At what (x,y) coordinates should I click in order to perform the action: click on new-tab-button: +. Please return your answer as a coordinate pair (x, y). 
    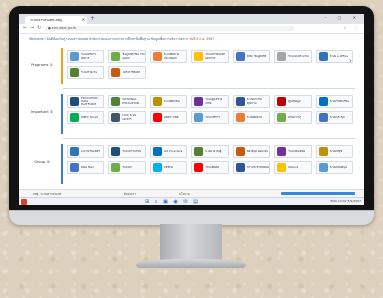
    Looking at the image, I should click on (92, 18).